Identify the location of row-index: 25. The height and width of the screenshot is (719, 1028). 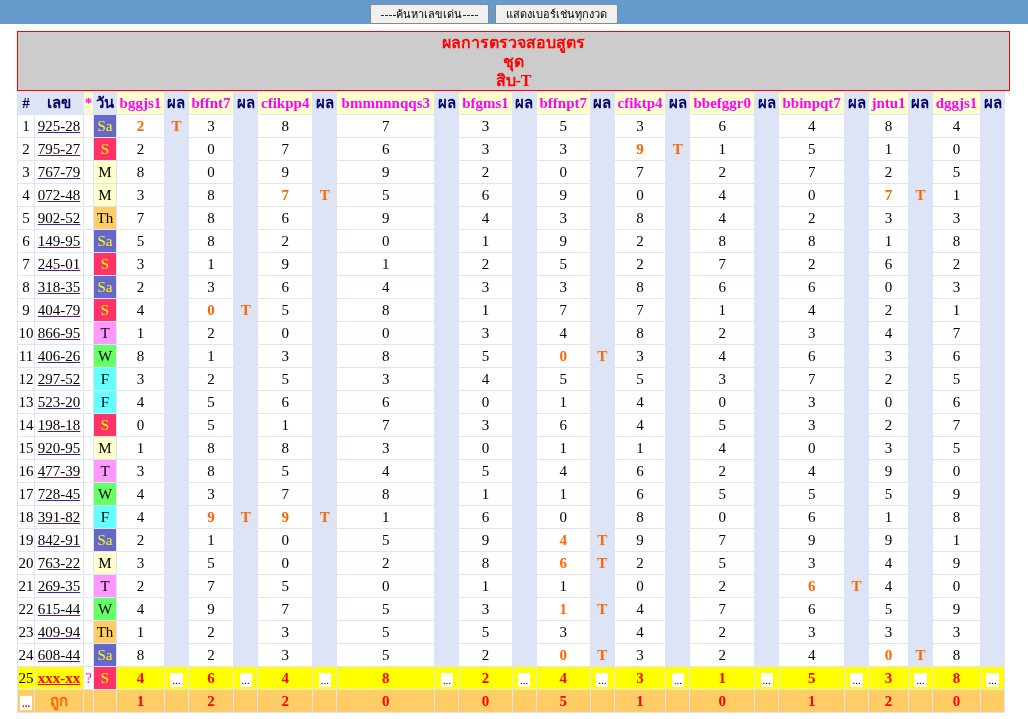
(26, 678).